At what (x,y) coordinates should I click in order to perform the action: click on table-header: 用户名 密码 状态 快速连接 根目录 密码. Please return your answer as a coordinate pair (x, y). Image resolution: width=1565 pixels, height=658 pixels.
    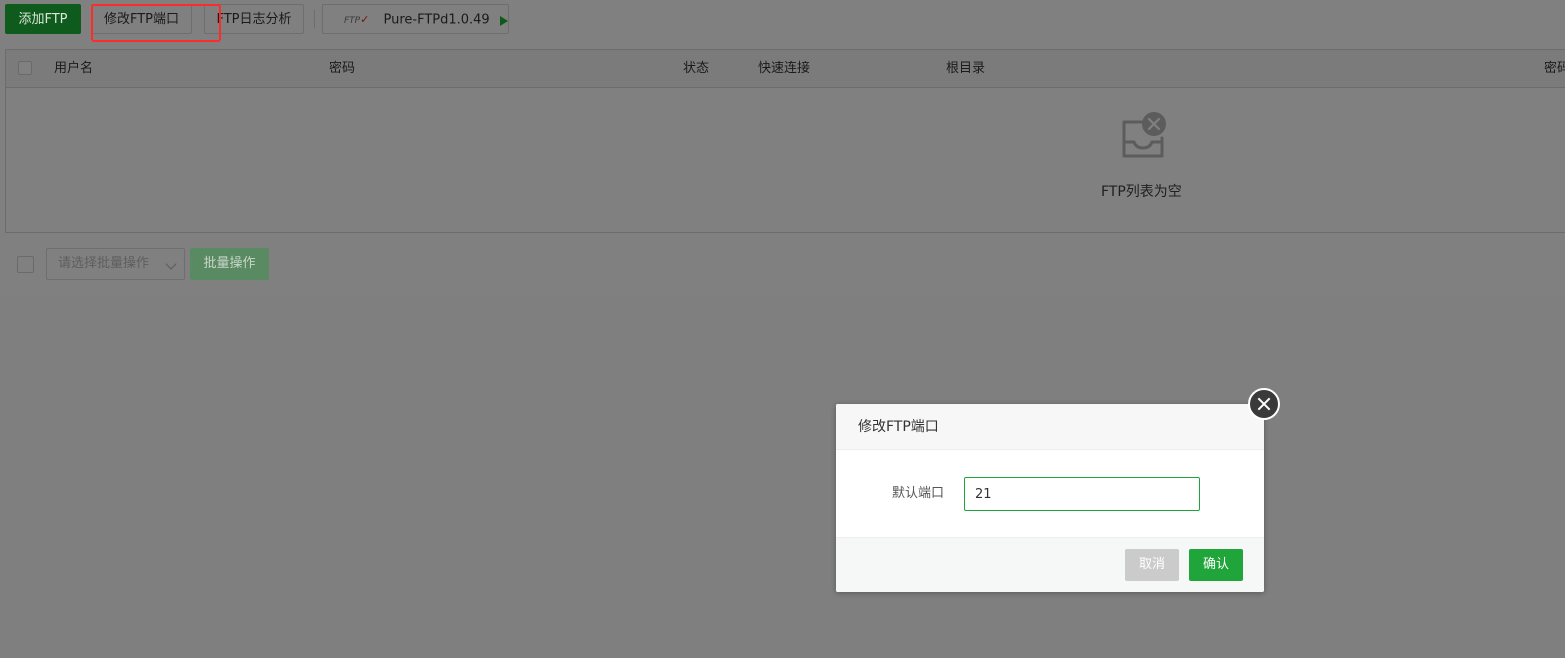
    Looking at the image, I should click on (785, 69).